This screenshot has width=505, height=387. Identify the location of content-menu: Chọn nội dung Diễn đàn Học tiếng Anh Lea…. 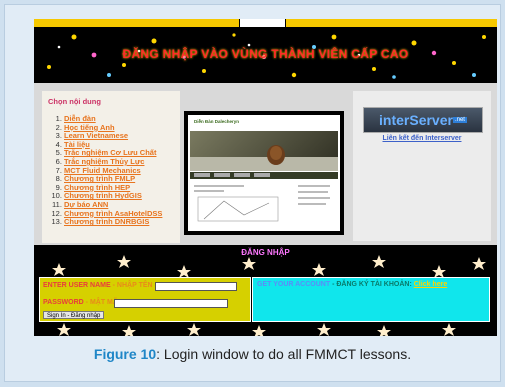
(111, 167).